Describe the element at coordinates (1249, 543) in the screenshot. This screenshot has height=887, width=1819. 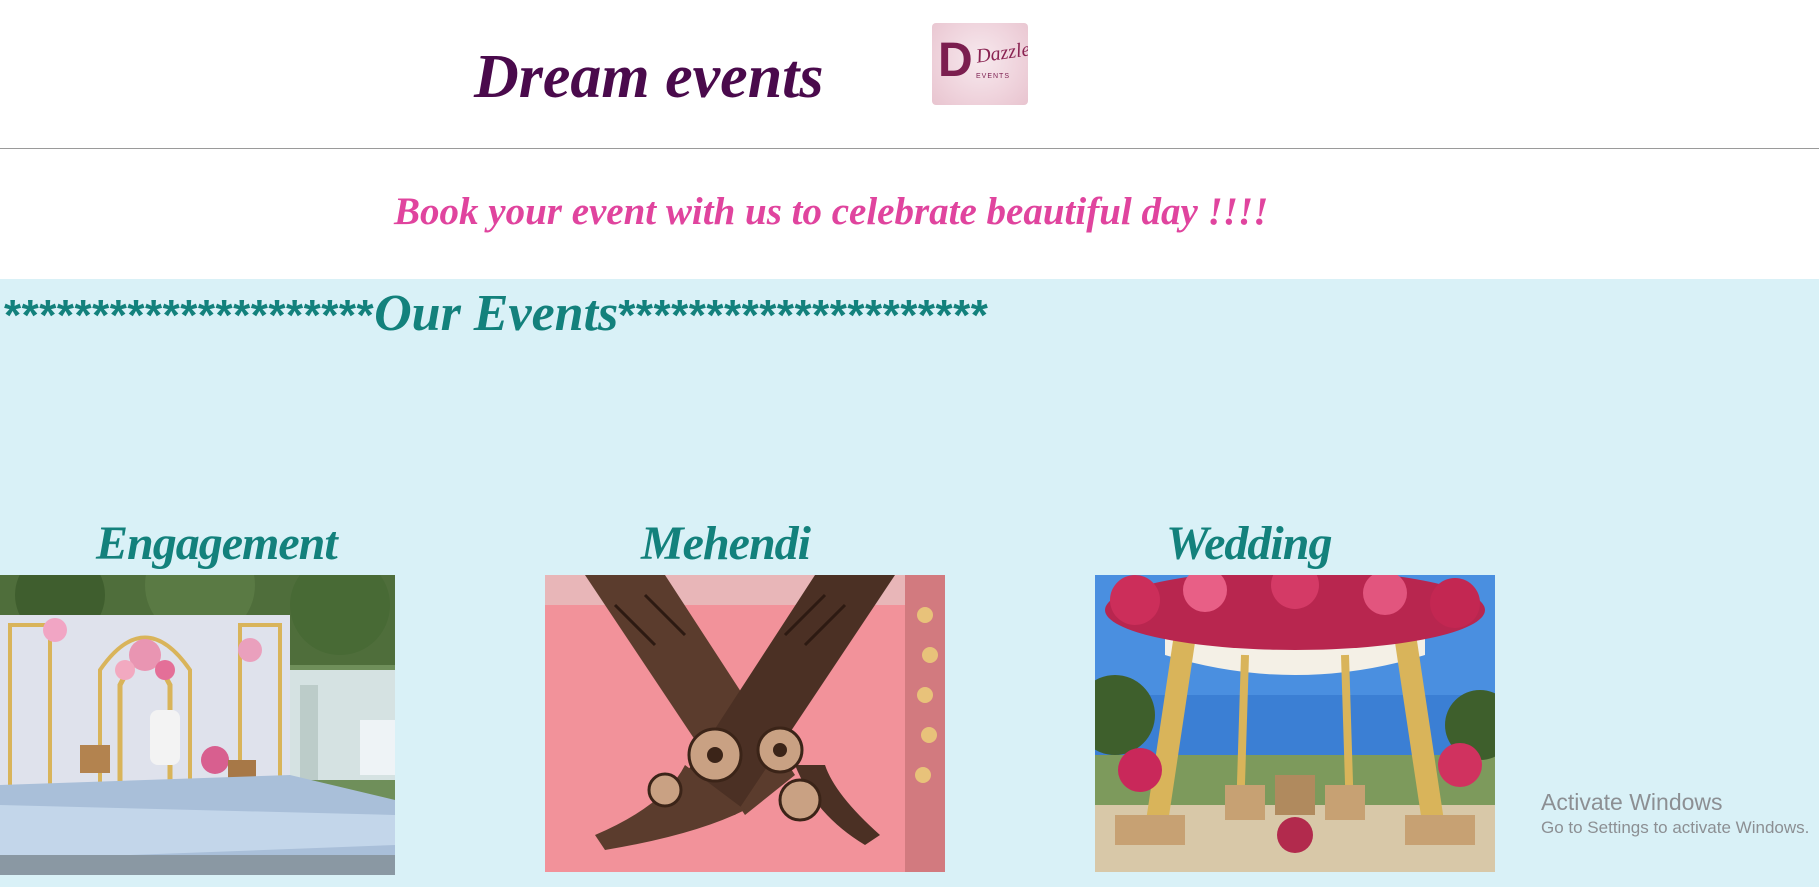
I see `wedding-title: Wedding` at that location.